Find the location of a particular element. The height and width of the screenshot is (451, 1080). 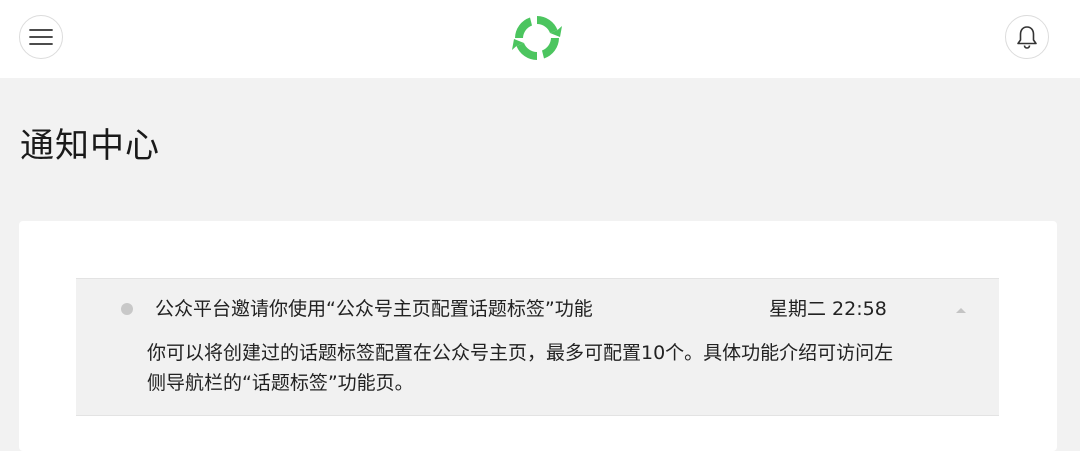

notification-bell-button is located at coordinates (1027, 37).